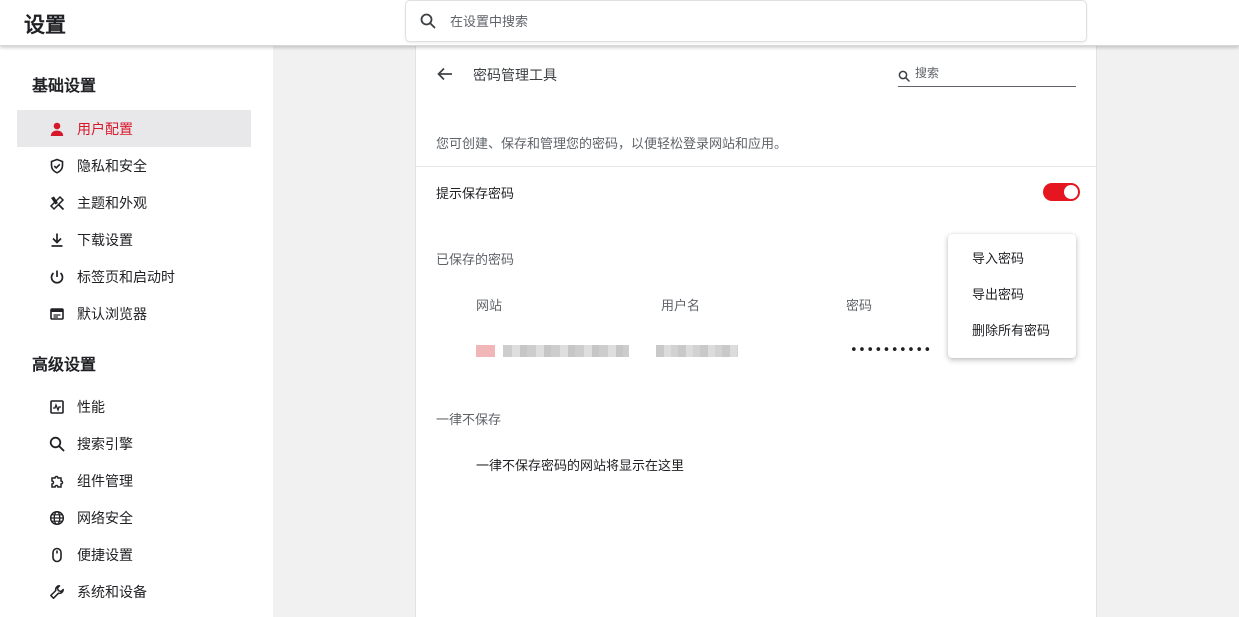  Describe the element at coordinates (57, 407) in the screenshot. I see `performance-icon` at that location.